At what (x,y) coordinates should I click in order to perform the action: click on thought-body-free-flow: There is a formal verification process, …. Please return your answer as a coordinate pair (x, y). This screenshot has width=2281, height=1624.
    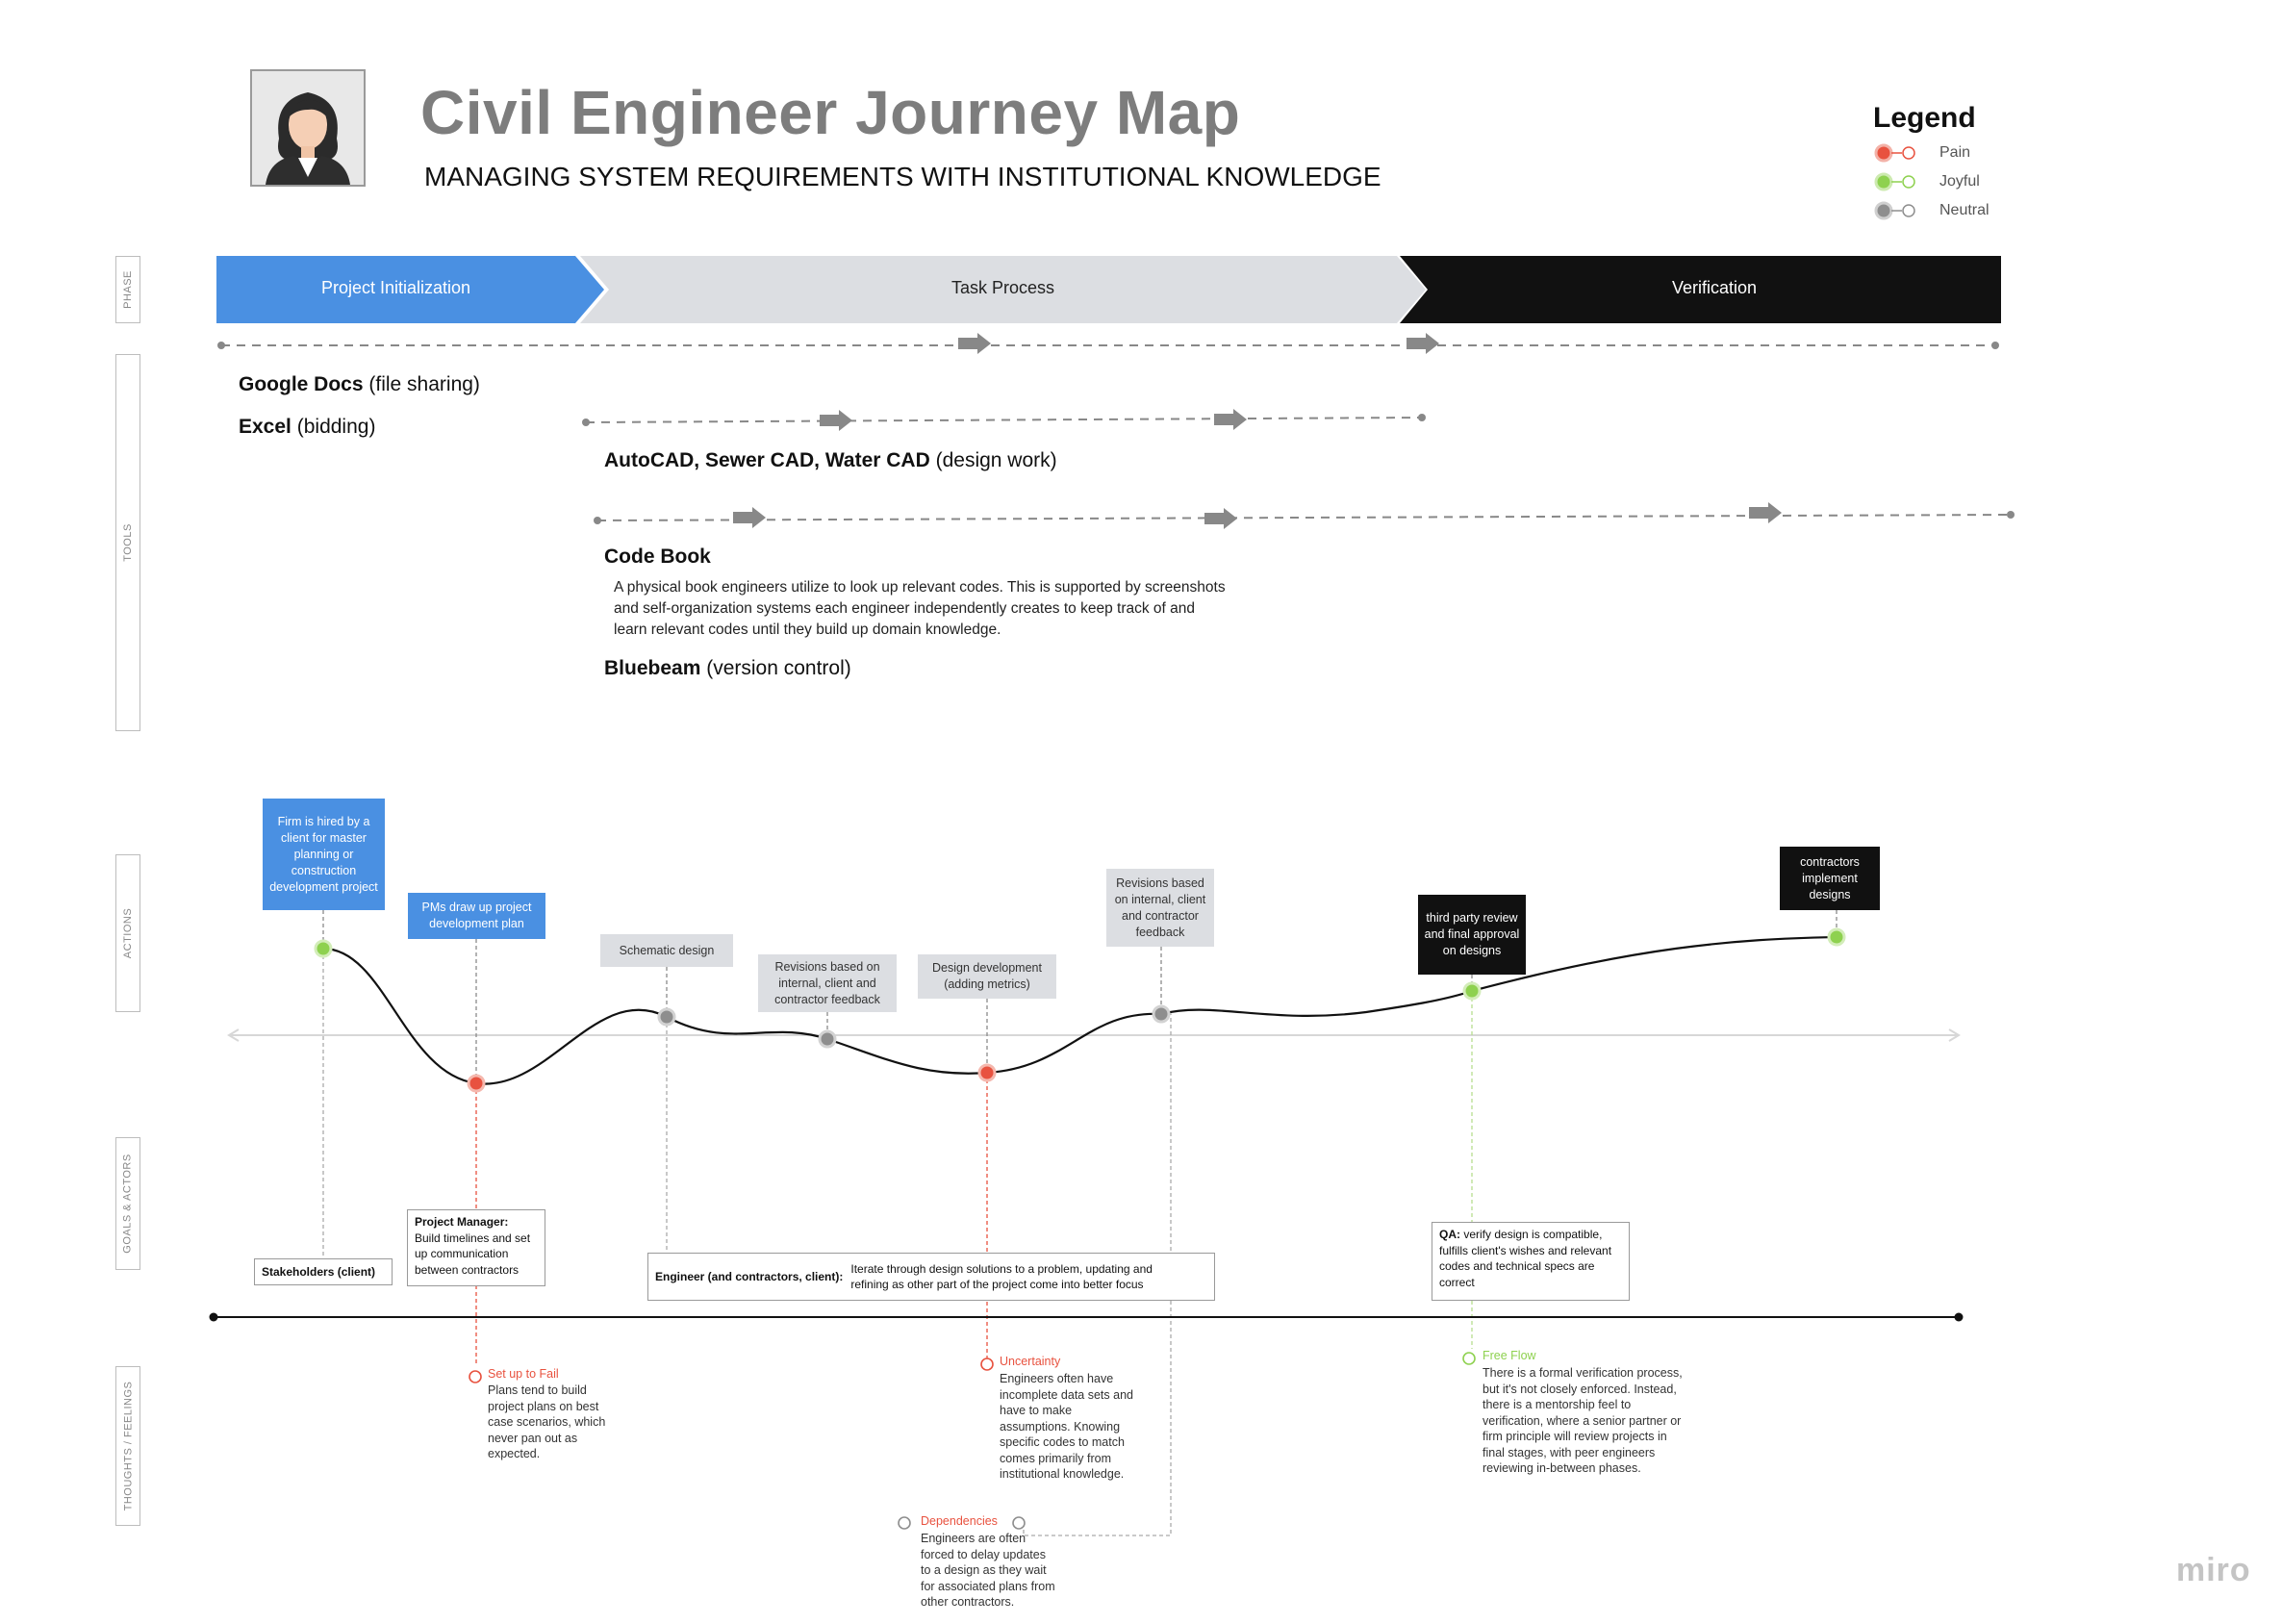
    Looking at the image, I should click on (1583, 1420).